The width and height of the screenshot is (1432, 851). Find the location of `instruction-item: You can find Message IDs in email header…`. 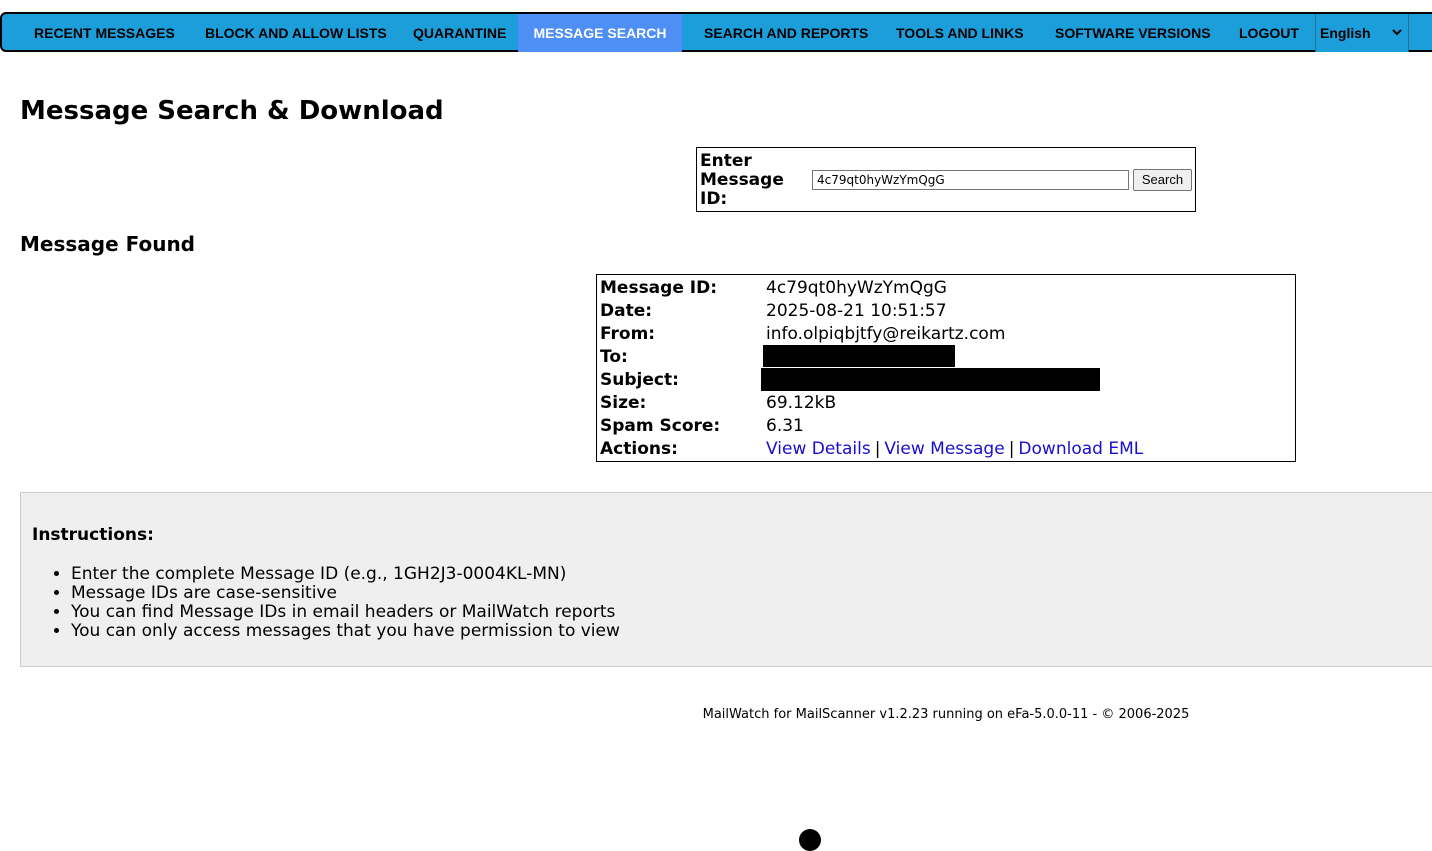

instruction-item: You can find Message IDs in email header… is located at coordinates (345, 612).